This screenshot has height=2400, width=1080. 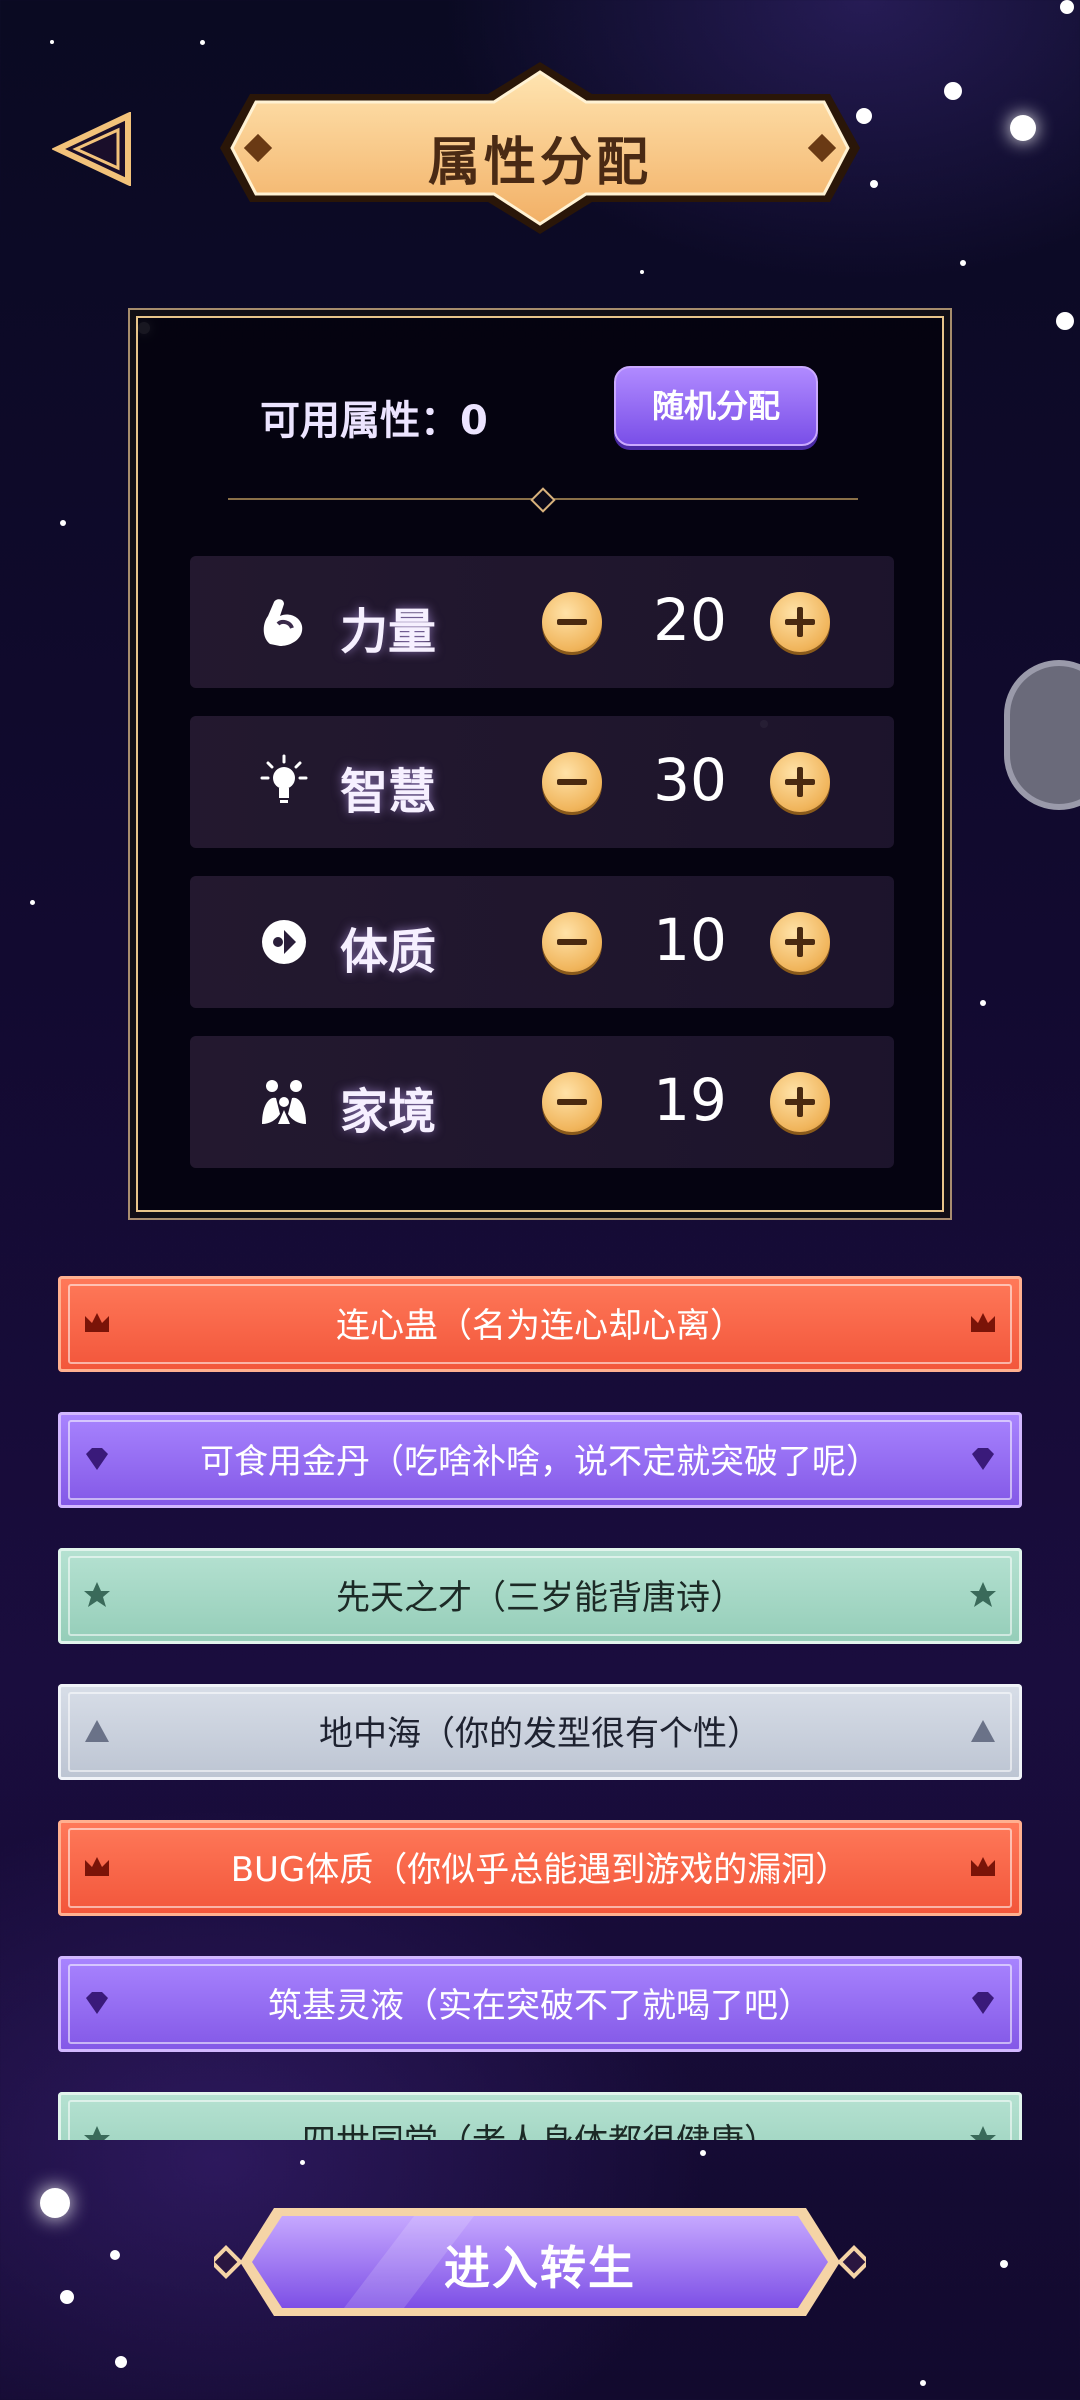 I want to click on talent-text: 四世同堂（老人身体都很健康）, so click(x=540, y=2127).